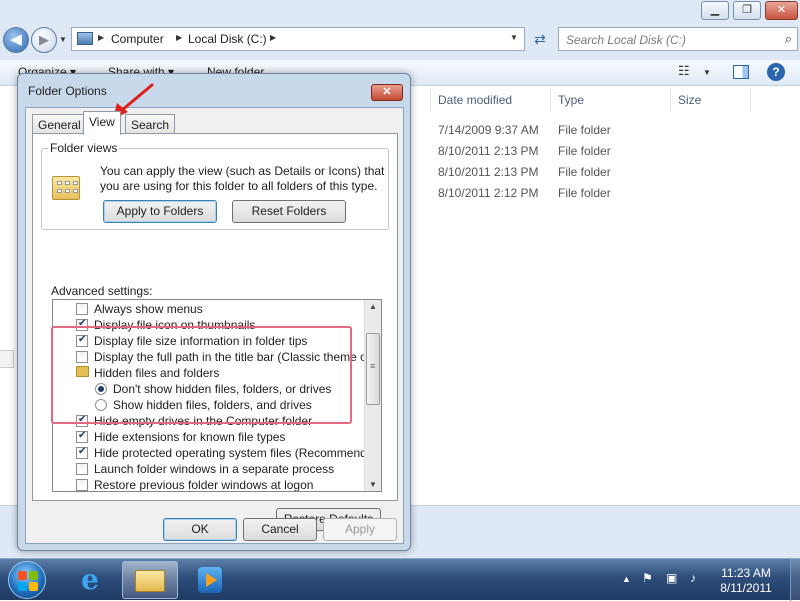 Image resolution: width=800 pixels, height=601 pixels. What do you see at coordinates (615, 130) in the screenshot?
I see `file-row: 7/14/2009 9:37 AM File folder` at bounding box center [615, 130].